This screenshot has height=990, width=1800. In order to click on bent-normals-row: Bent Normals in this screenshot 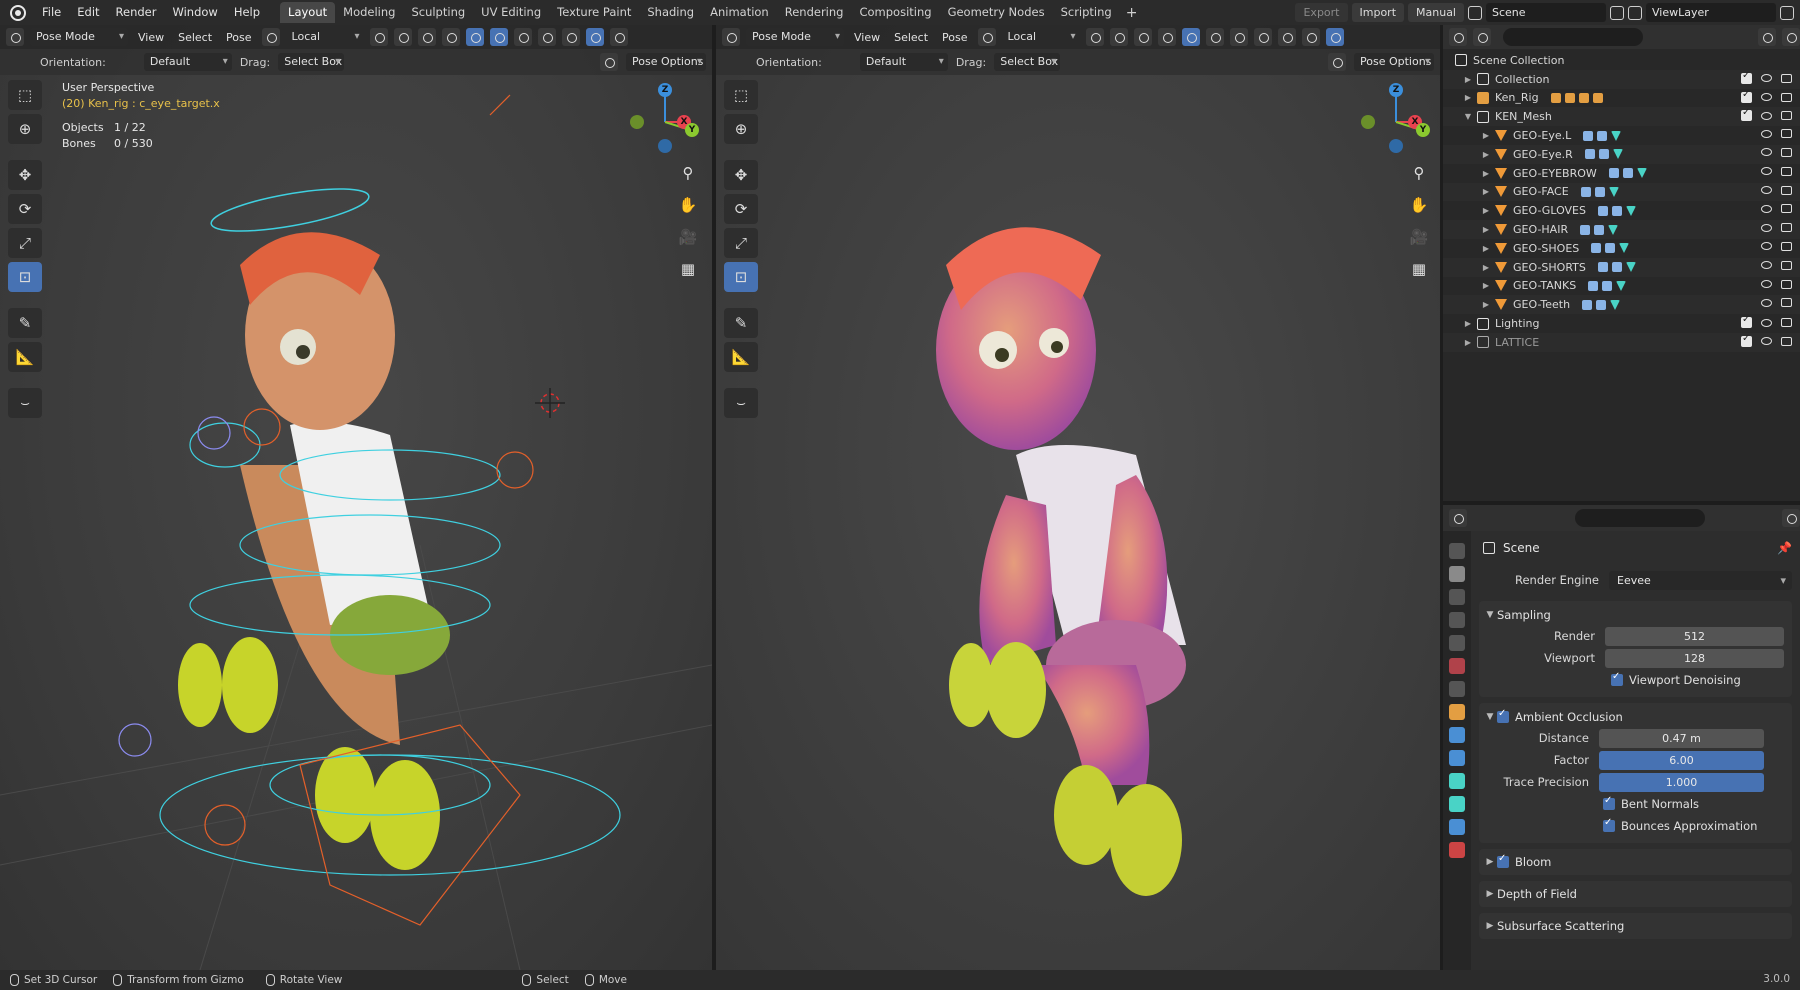, I will do `click(1633, 804)`.